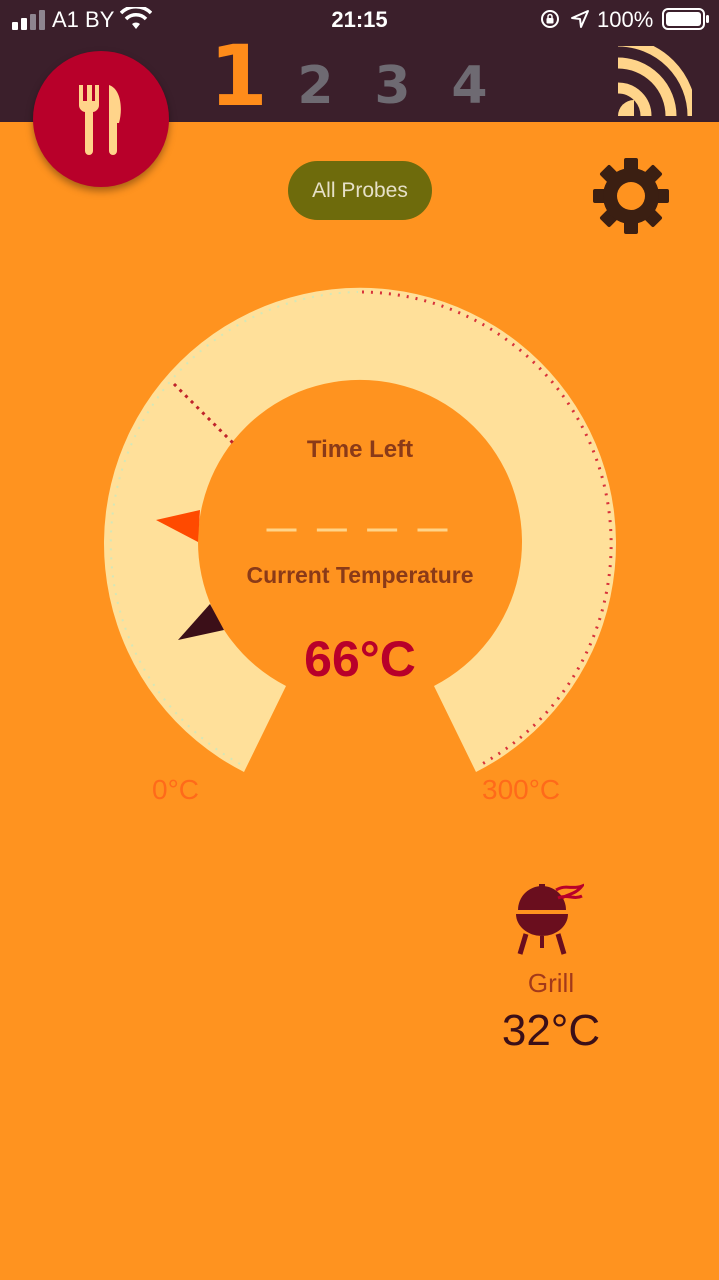  What do you see at coordinates (359, 20) in the screenshot?
I see `status-bar: A1 BY 21:15 100%` at bounding box center [359, 20].